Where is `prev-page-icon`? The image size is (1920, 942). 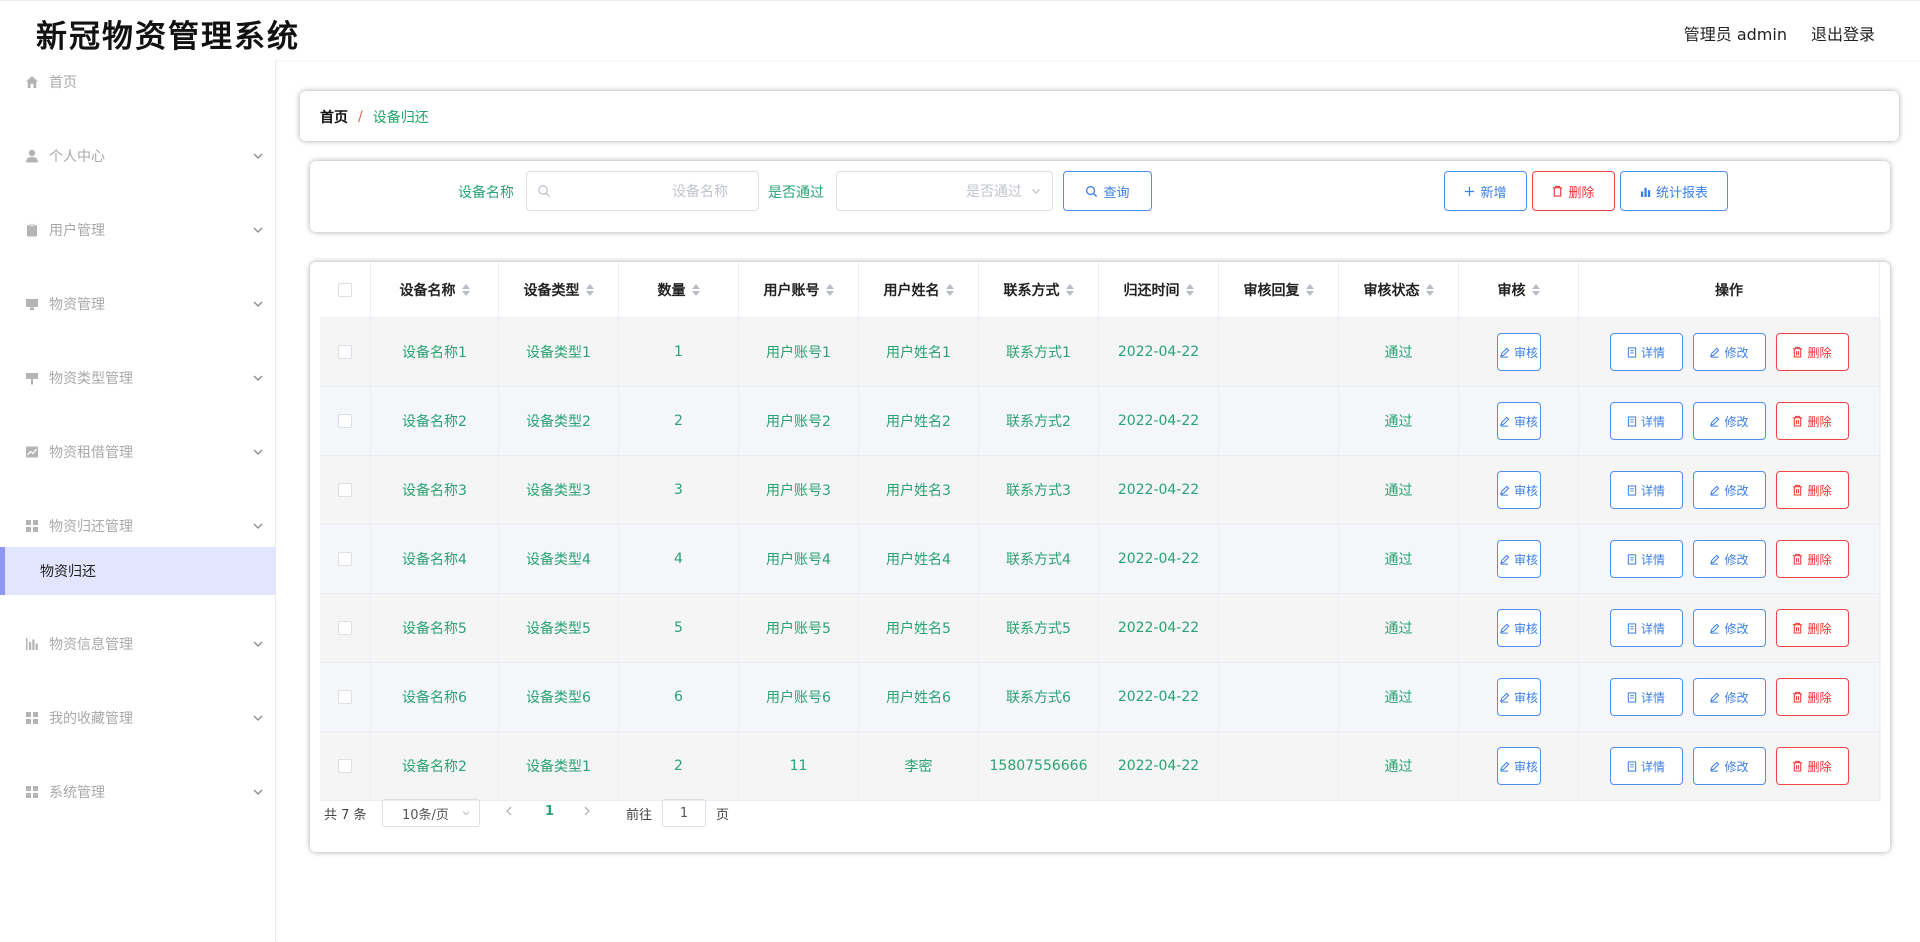 prev-page-icon is located at coordinates (509, 811).